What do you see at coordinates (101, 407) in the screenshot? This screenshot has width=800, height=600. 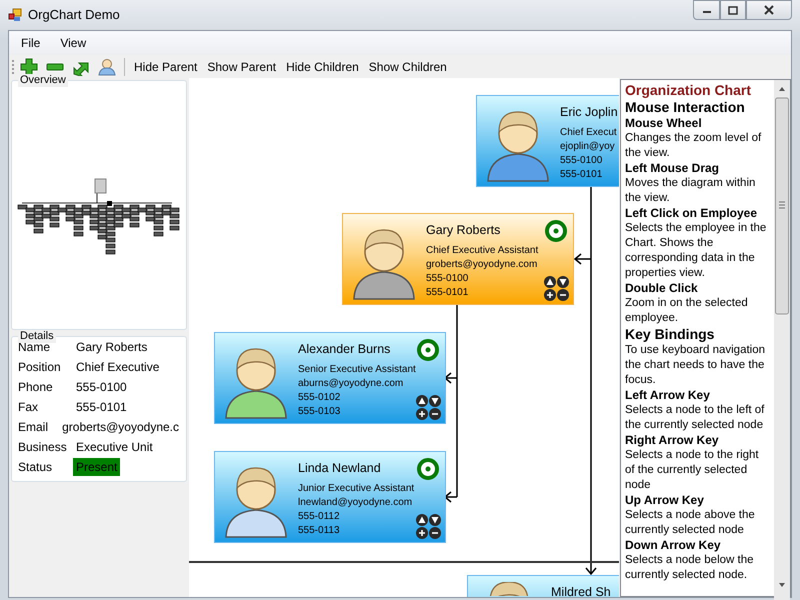 I see `field-value: 555-0101` at bounding box center [101, 407].